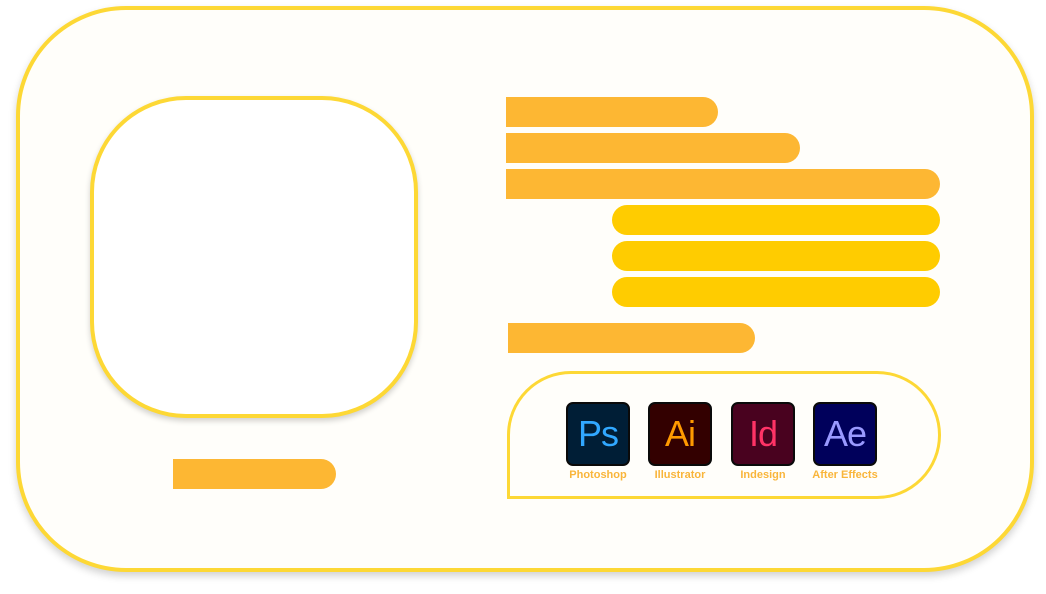  I want to click on app-illustrator: Ai Illustrator, so click(680, 441).